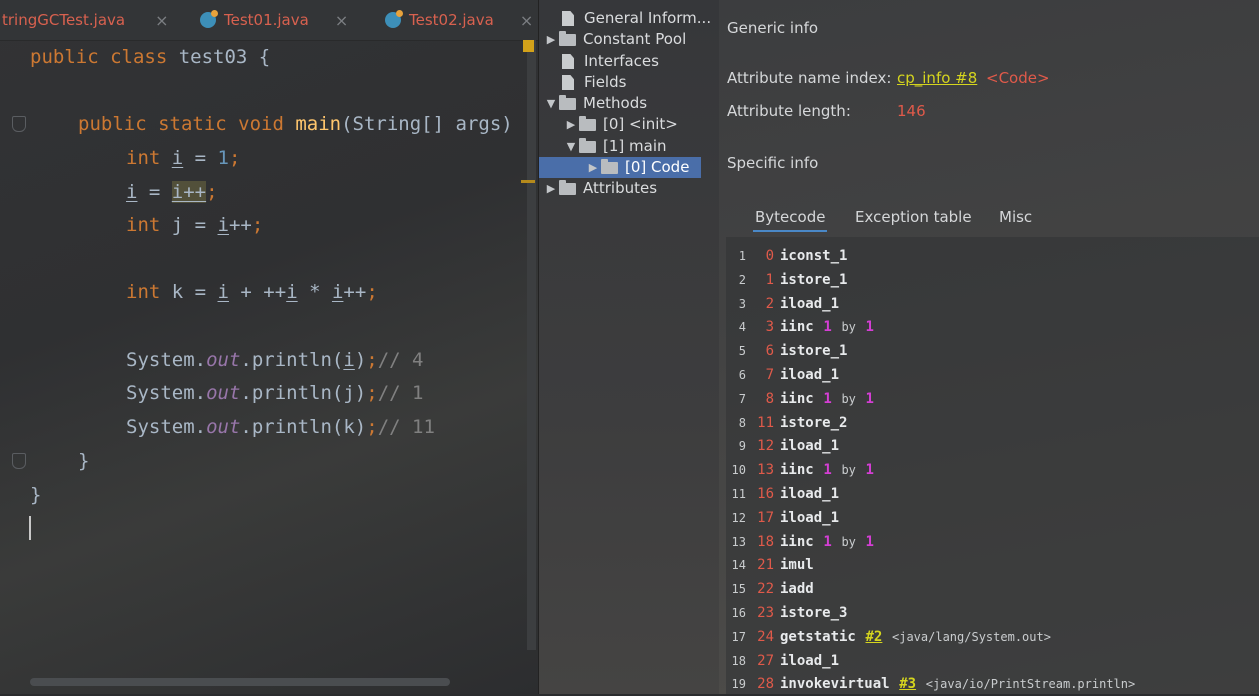 The height and width of the screenshot is (696, 1259). Describe the element at coordinates (789, 111) in the screenshot. I see `attr-length-label: Attribute length:` at that location.